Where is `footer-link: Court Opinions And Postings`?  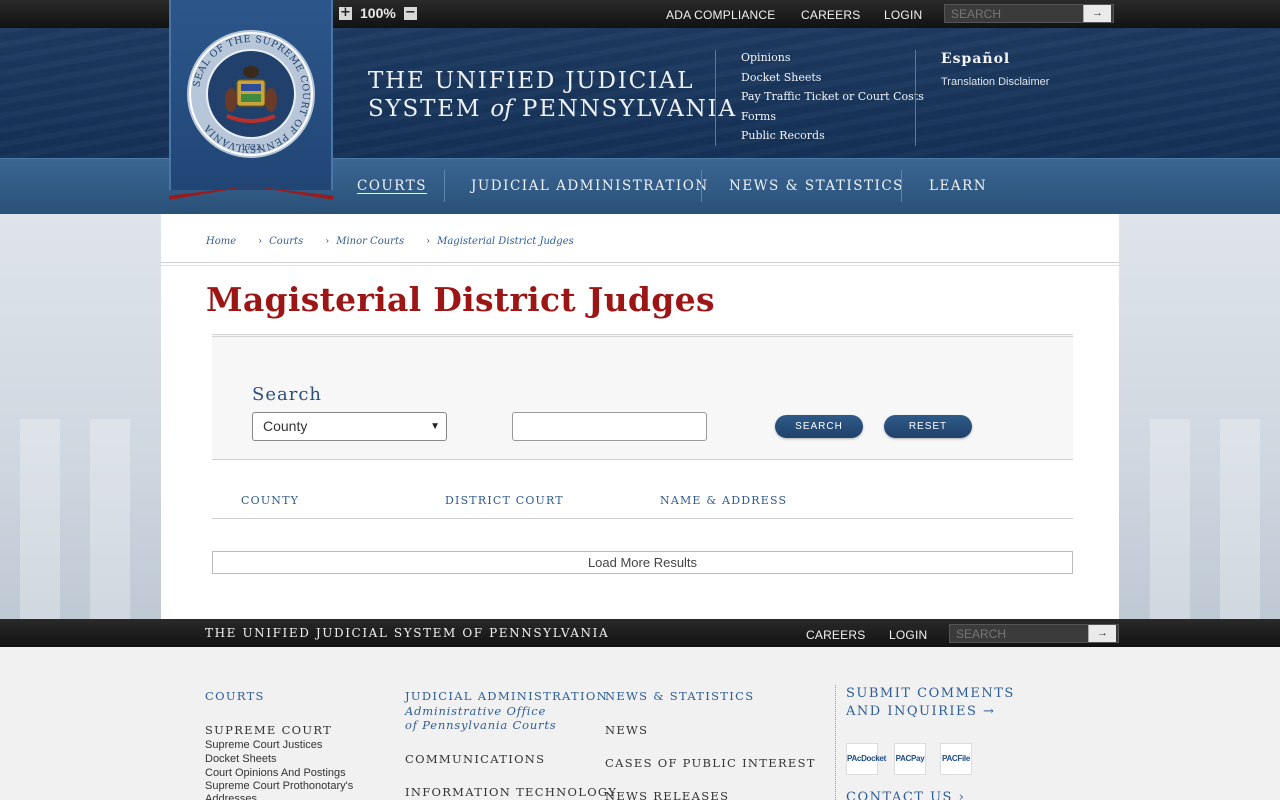
footer-link: Court Opinions And Postings is located at coordinates (275, 773).